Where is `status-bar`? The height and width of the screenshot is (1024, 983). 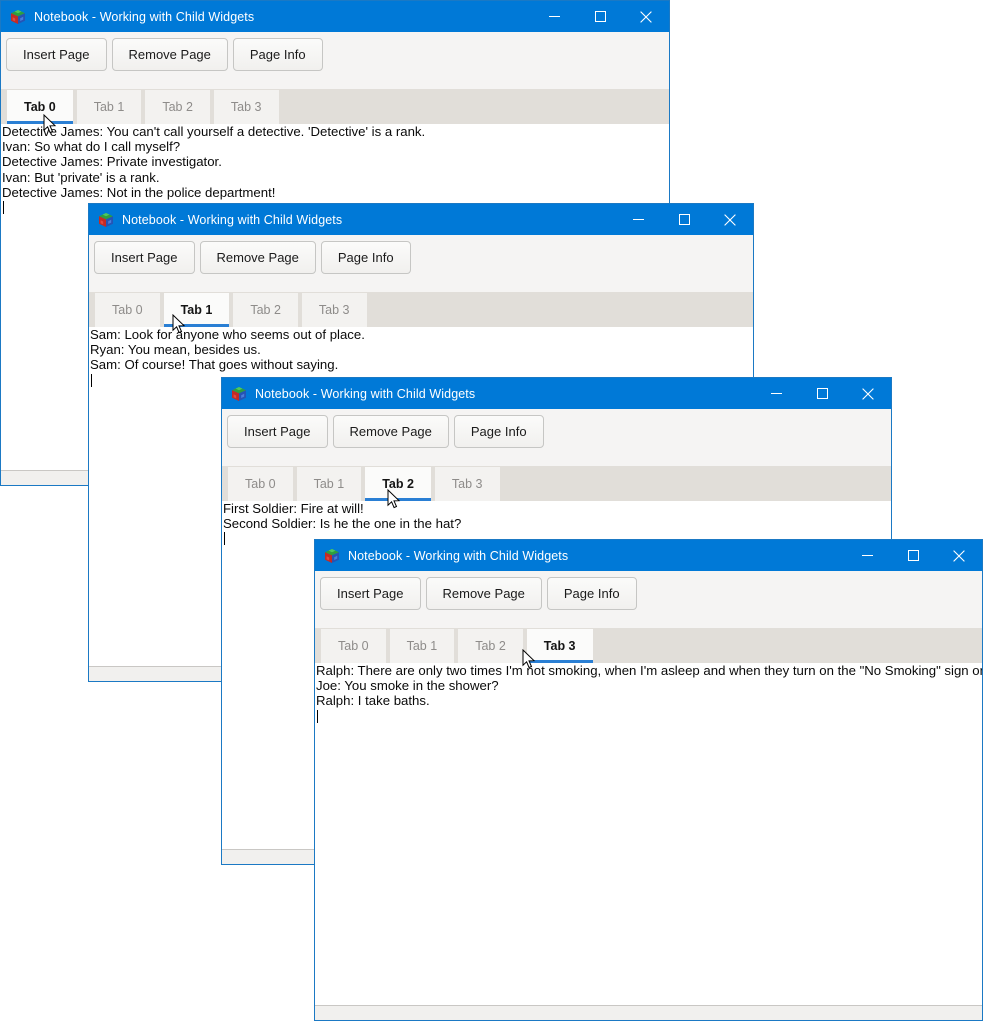
status-bar is located at coordinates (648, 1012).